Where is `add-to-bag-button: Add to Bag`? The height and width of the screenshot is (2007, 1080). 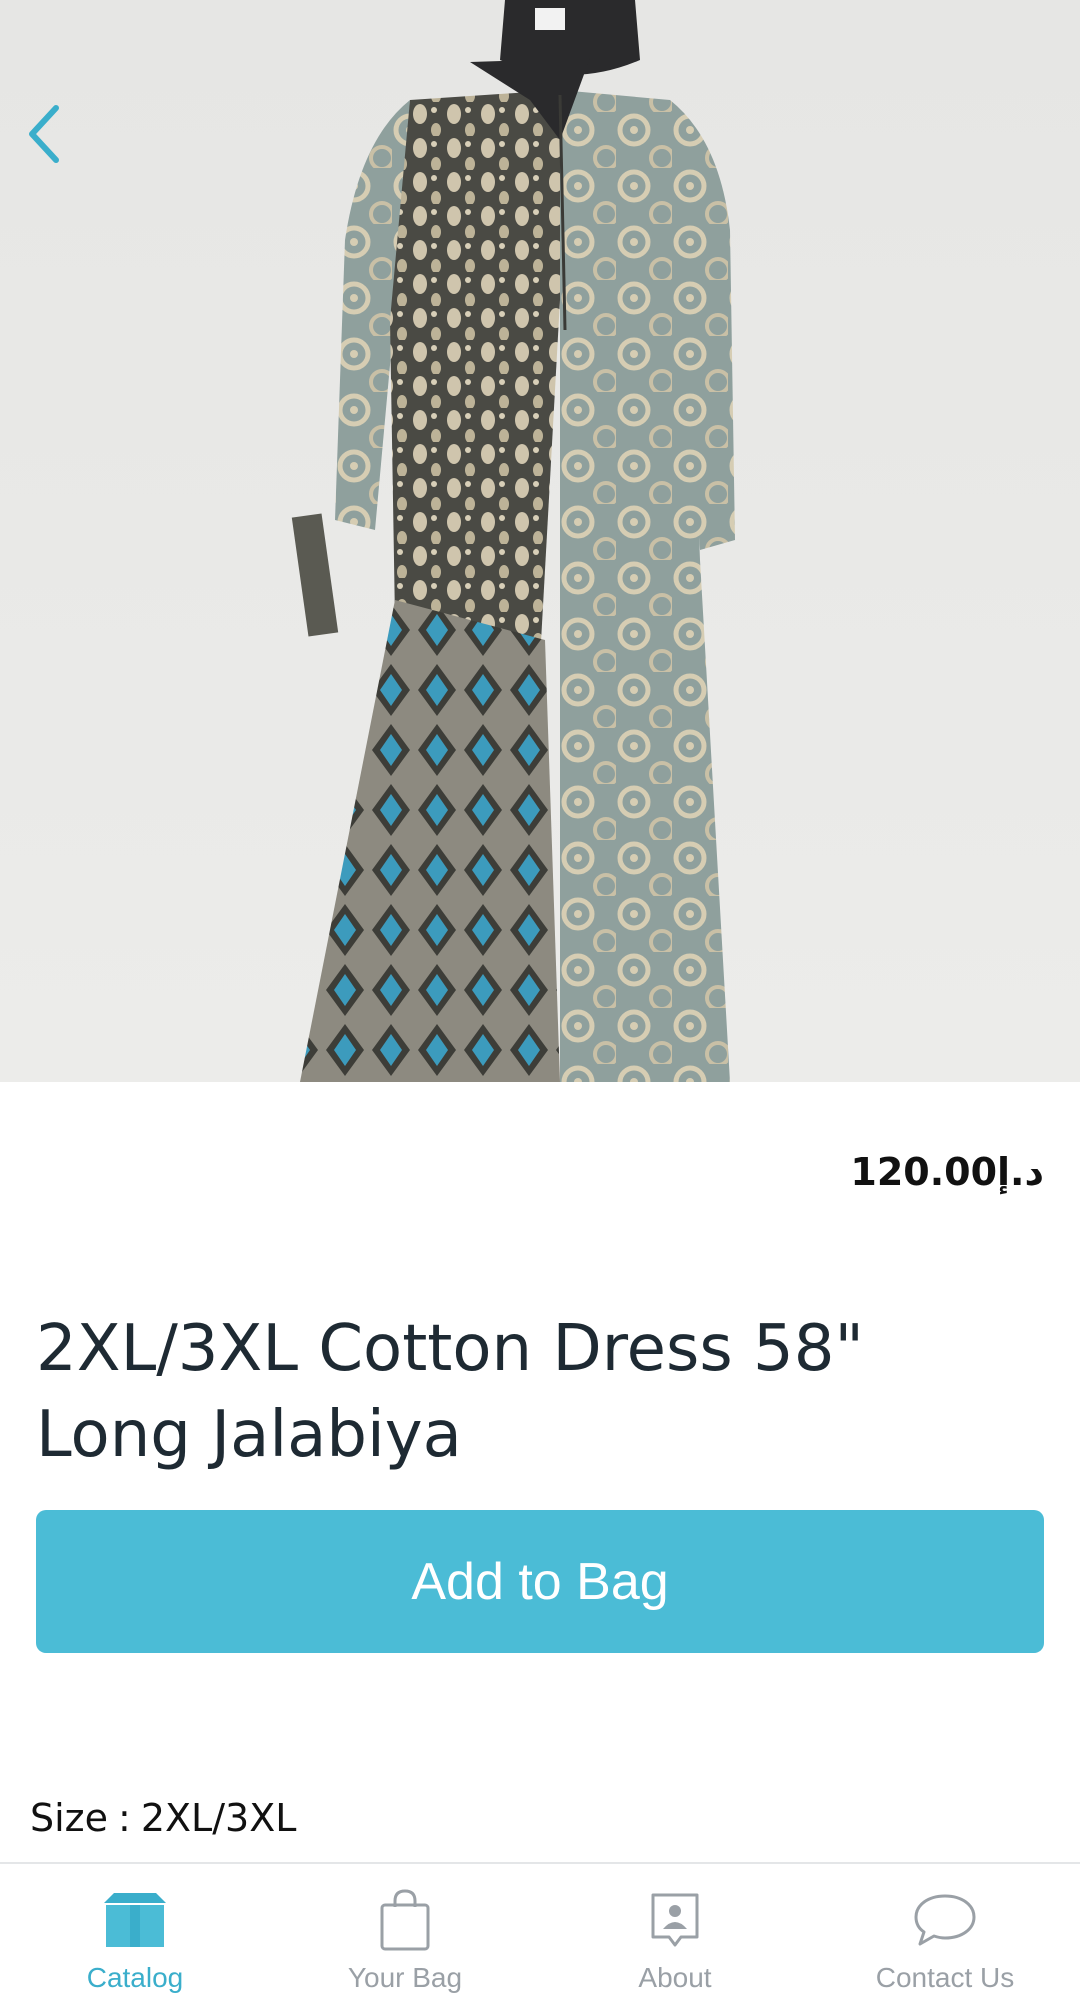 add-to-bag-button: Add to Bag is located at coordinates (540, 1581).